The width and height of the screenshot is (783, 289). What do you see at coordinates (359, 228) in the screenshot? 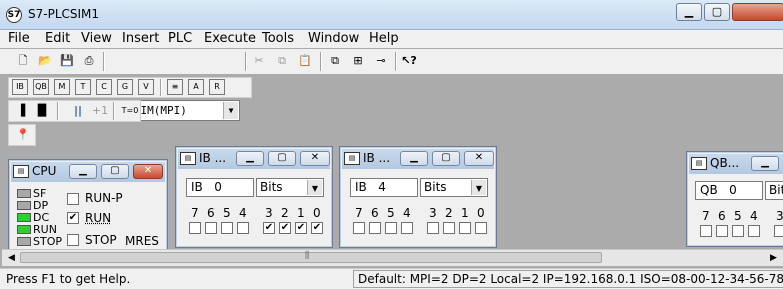
I see `ib4-bit-7-checkbox` at bounding box center [359, 228].